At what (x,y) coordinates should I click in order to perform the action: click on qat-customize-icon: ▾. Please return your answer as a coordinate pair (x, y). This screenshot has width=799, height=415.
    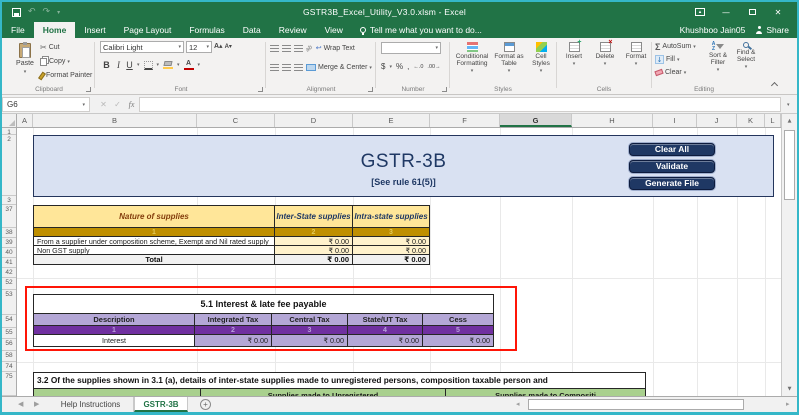
    Looking at the image, I should click on (58, 12).